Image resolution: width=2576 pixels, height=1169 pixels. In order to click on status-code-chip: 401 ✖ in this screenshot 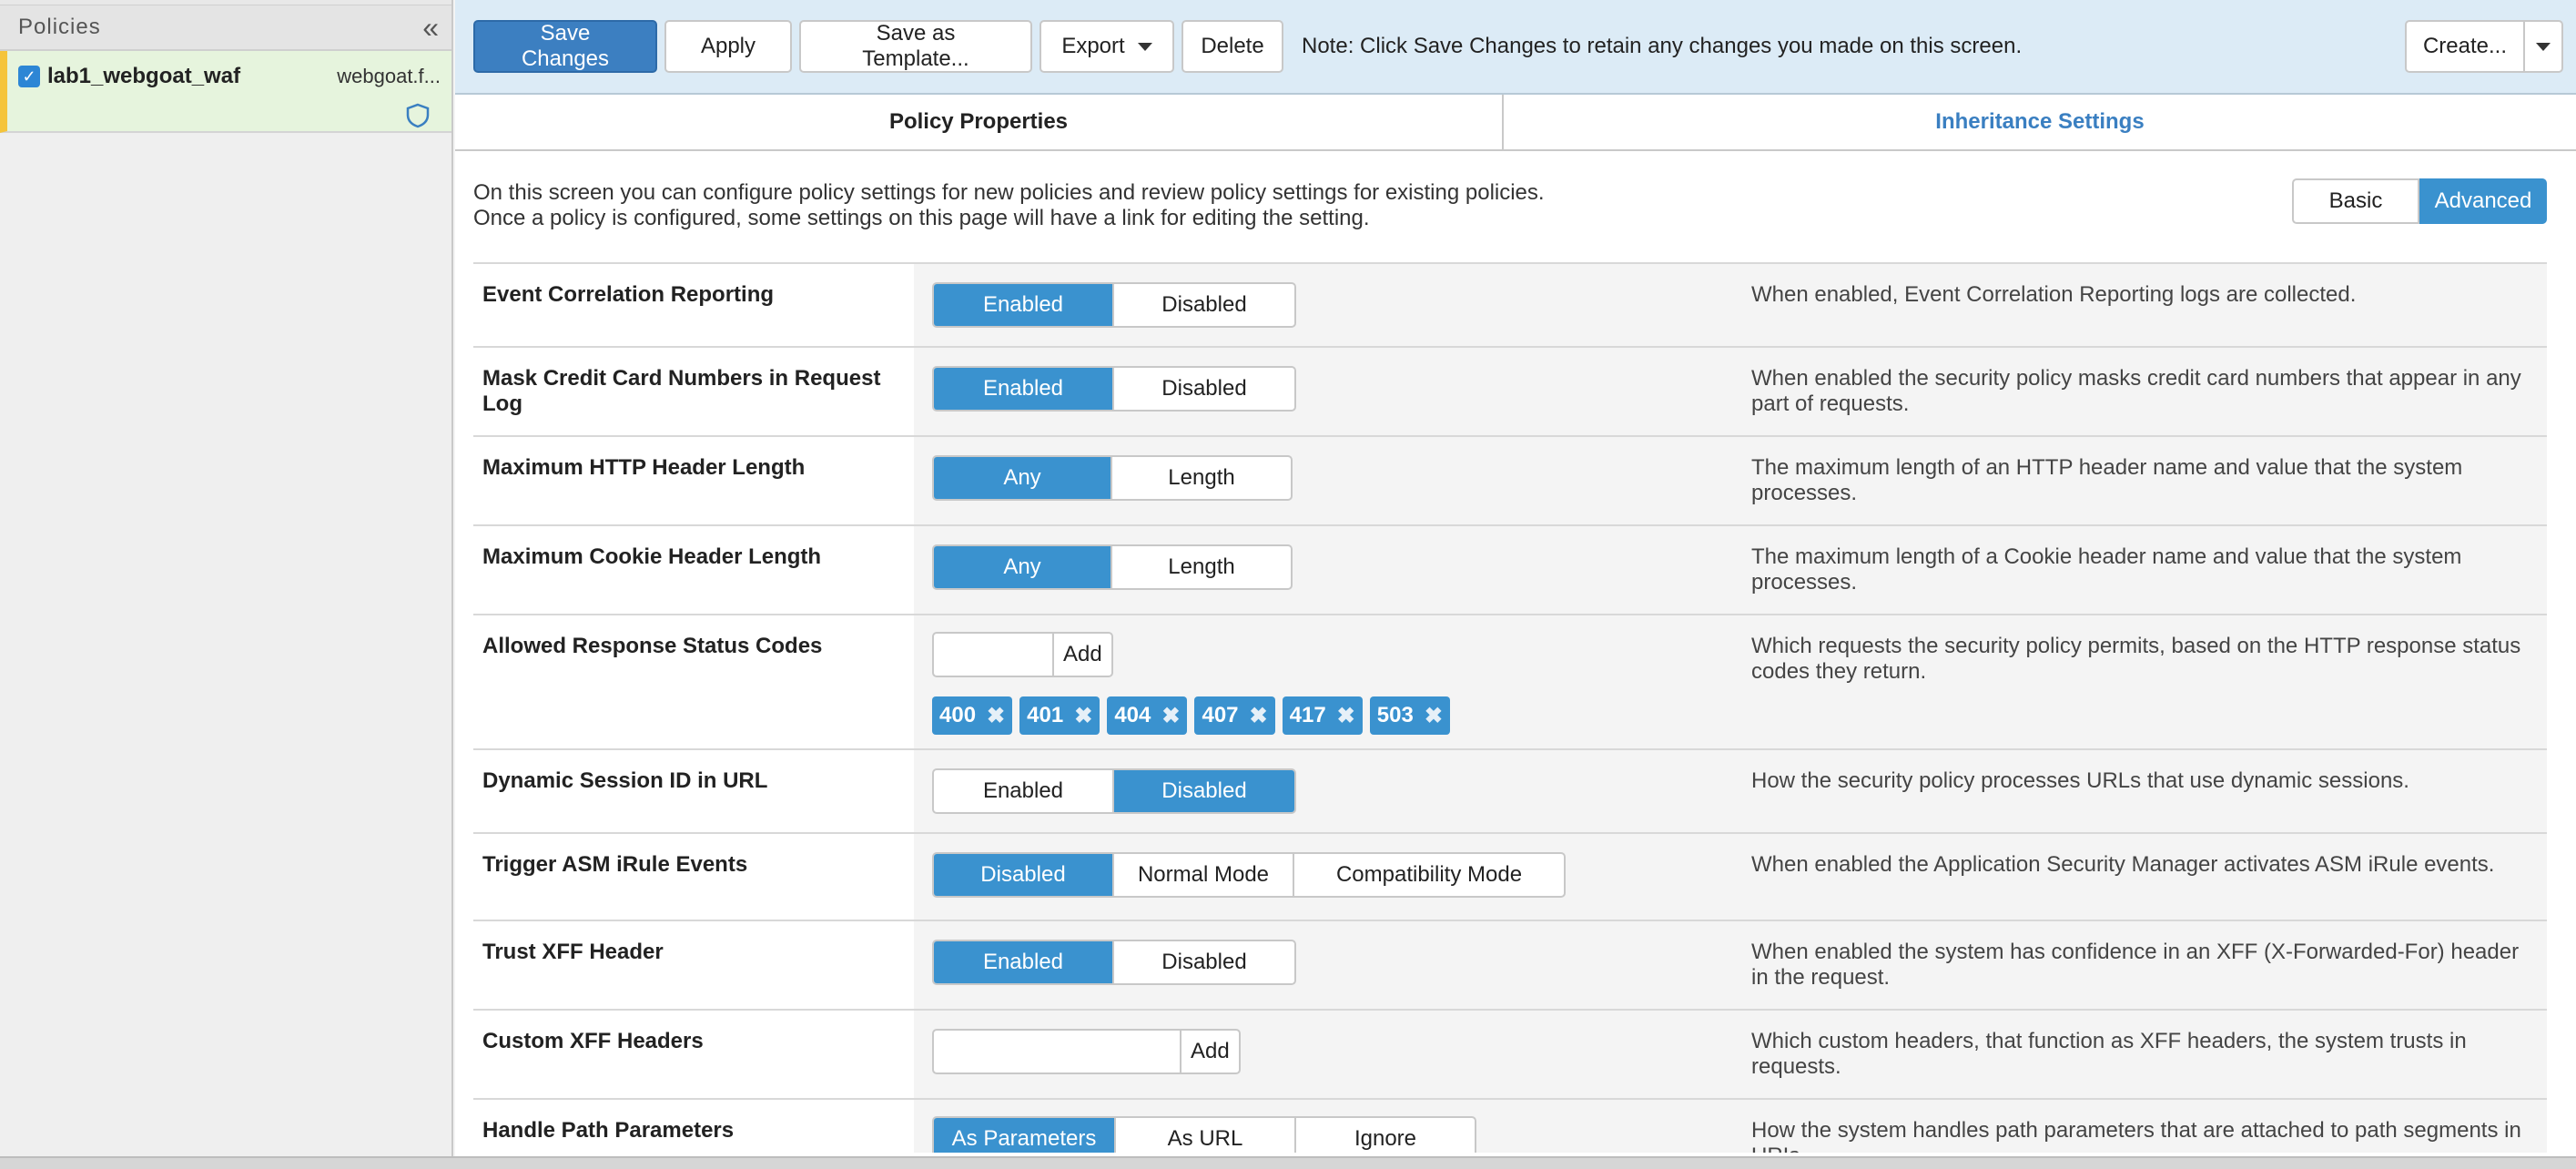, I will do `click(1059, 715)`.